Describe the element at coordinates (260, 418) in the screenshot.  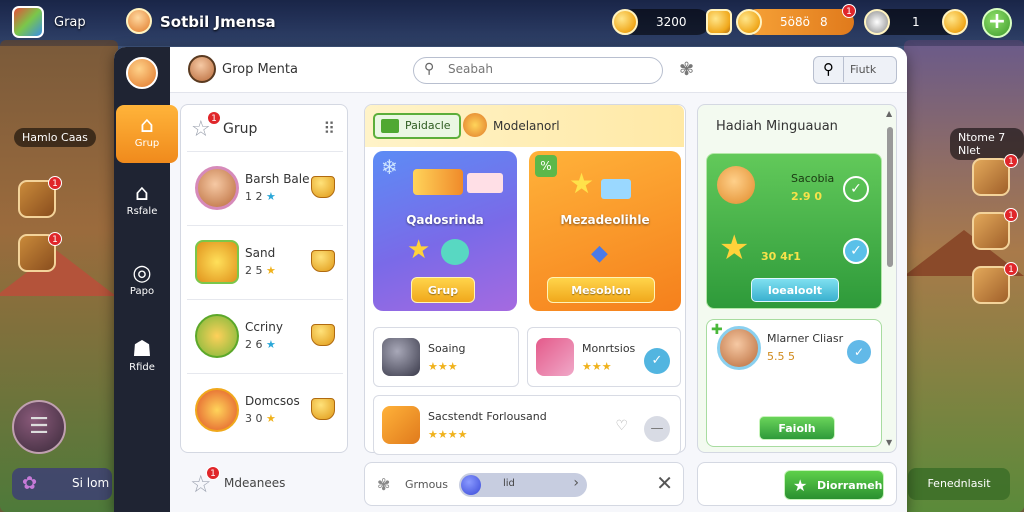
I see `list-item-rating: 3 0 ★` at that location.